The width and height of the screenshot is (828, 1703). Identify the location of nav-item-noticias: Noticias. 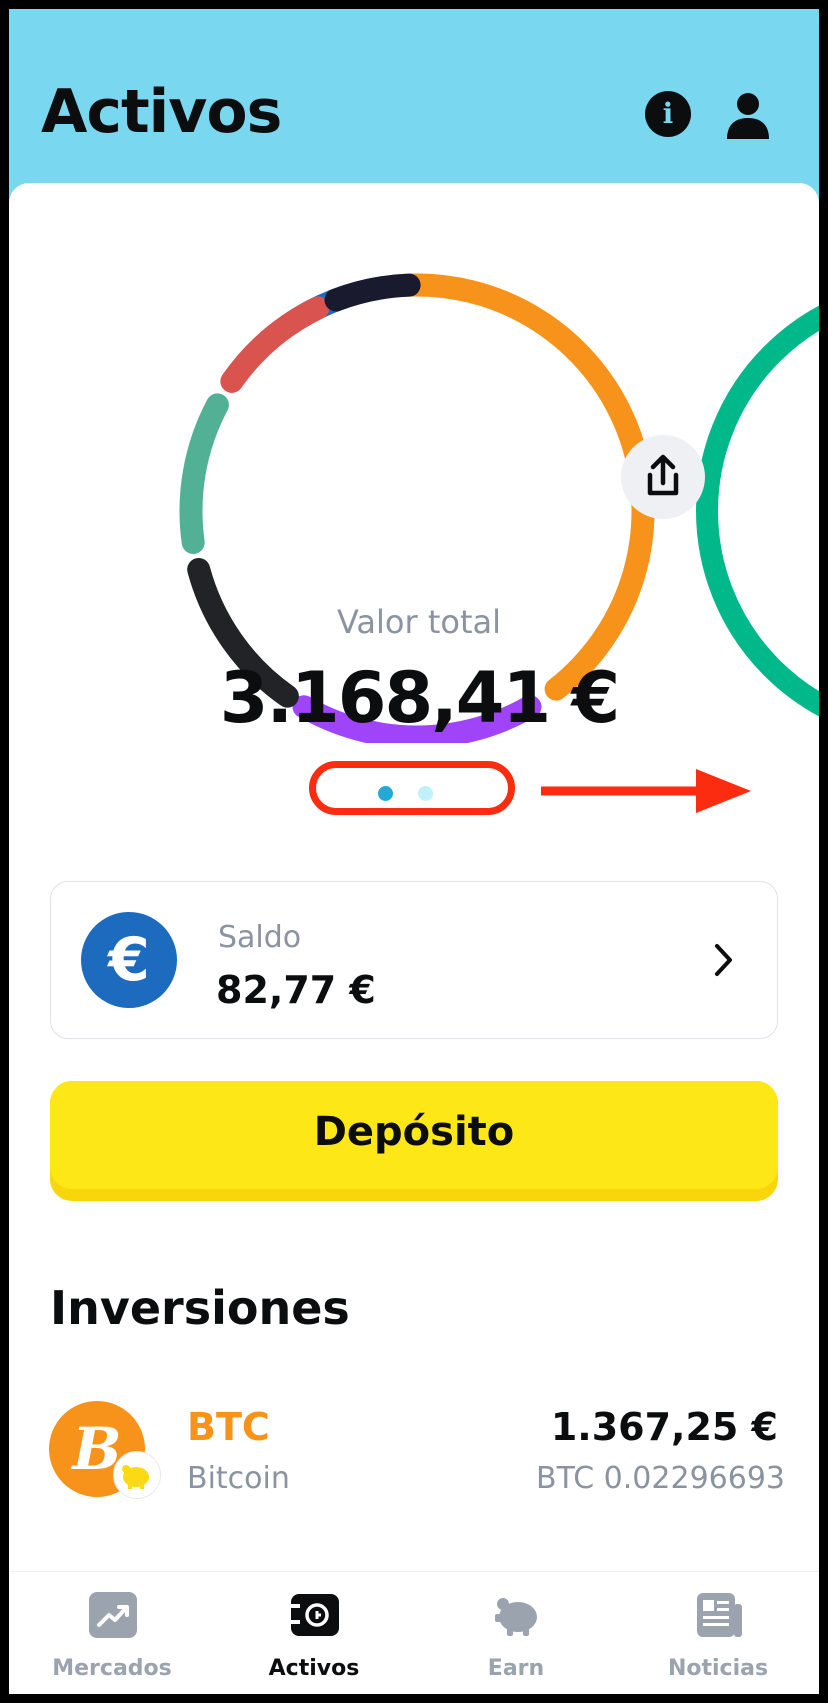
(718, 1633).